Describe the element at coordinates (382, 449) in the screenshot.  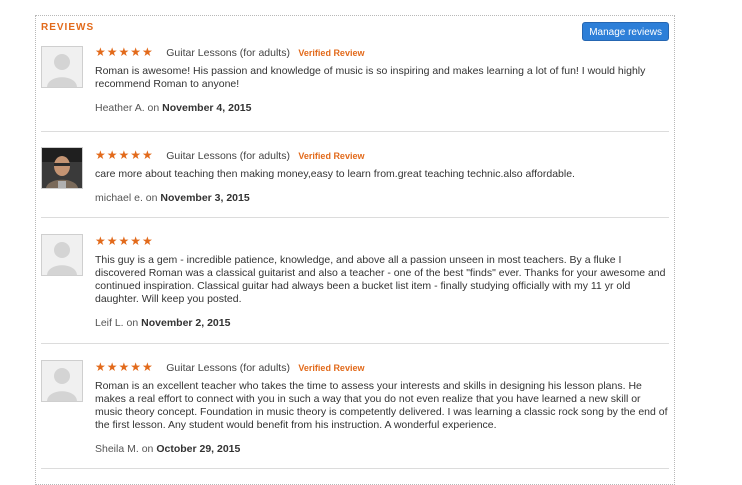
I see `review-byline: Sheila M. on October 29, 2015` at that location.